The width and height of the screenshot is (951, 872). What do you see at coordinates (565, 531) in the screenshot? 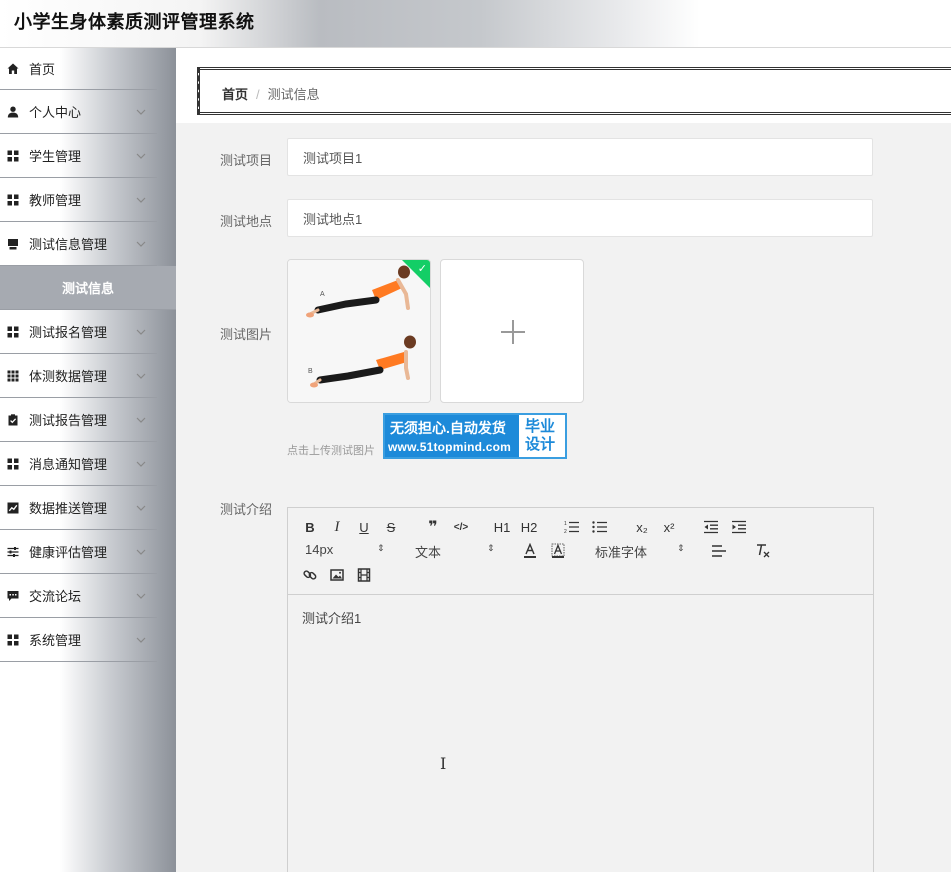
I see `svg-text: 2` at bounding box center [565, 531].